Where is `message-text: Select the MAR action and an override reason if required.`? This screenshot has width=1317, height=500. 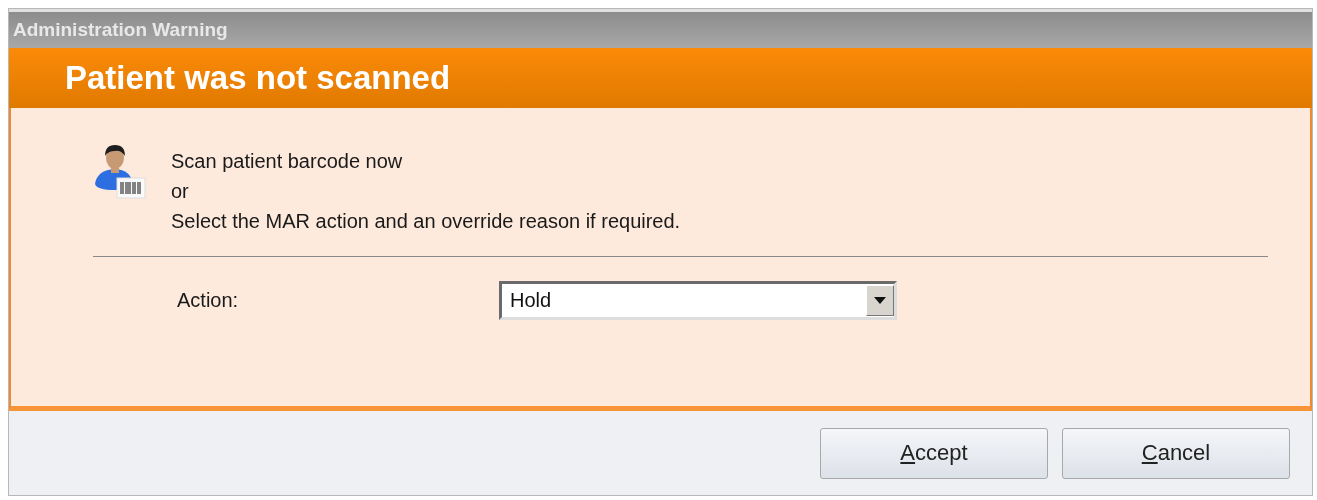
message-text: Select the MAR action and an override reason if required. is located at coordinates (426, 221).